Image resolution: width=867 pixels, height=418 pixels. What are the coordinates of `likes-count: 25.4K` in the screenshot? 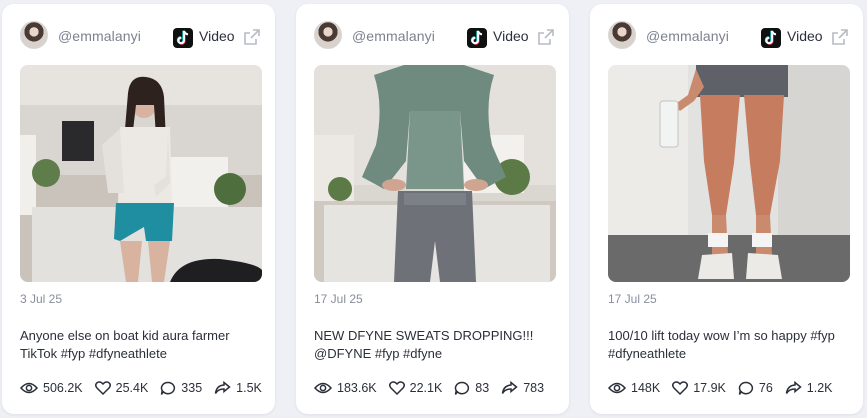 It's located at (132, 388).